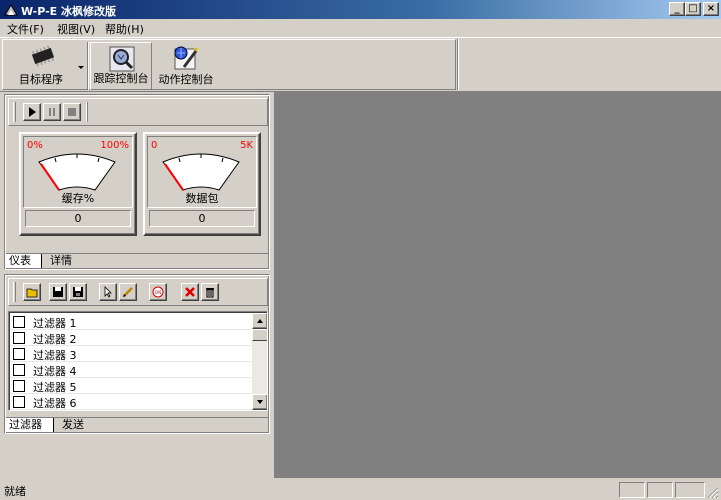 This screenshot has height=500, width=721. Describe the element at coordinates (130, 322) in the screenshot. I see `list-item: 过滤器 1` at that location.